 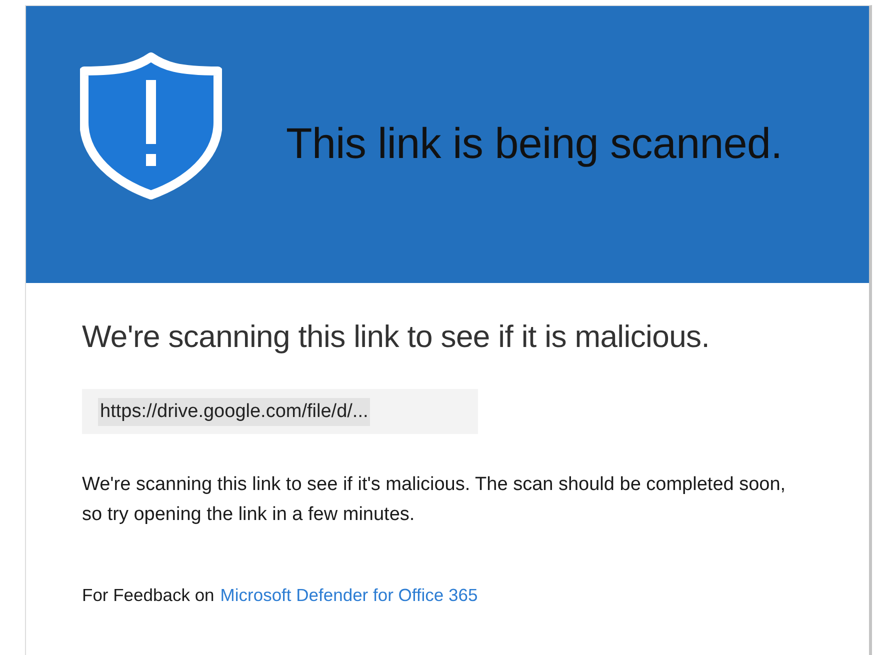 I want to click on feedback-link: Microsoft Defender for Office 365, so click(x=349, y=595).